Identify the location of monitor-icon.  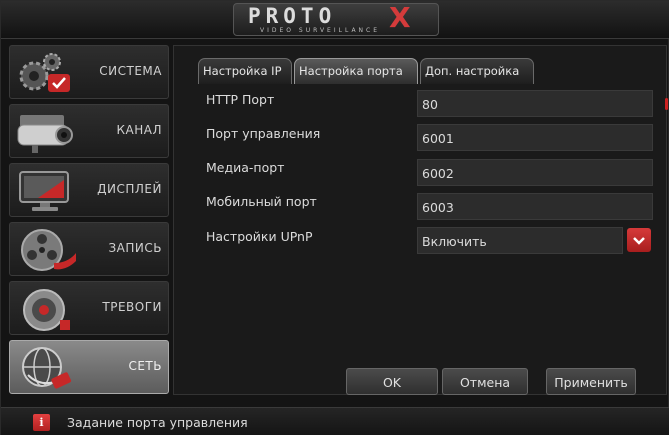
(44, 191).